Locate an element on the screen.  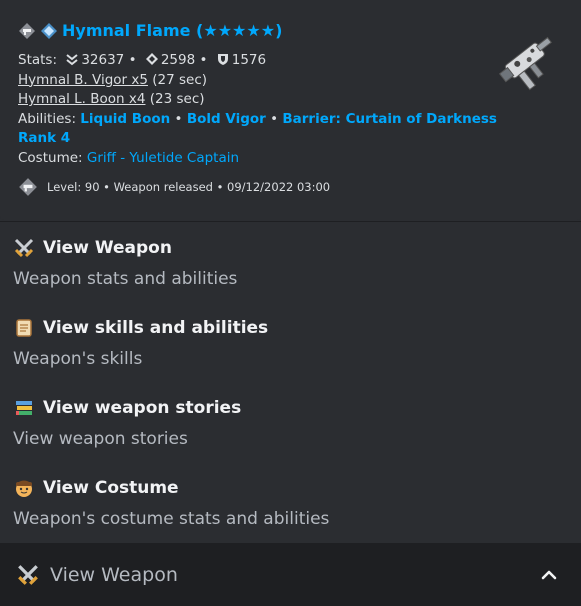
boon-duration: (23 sec) is located at coordinates (177, 99).